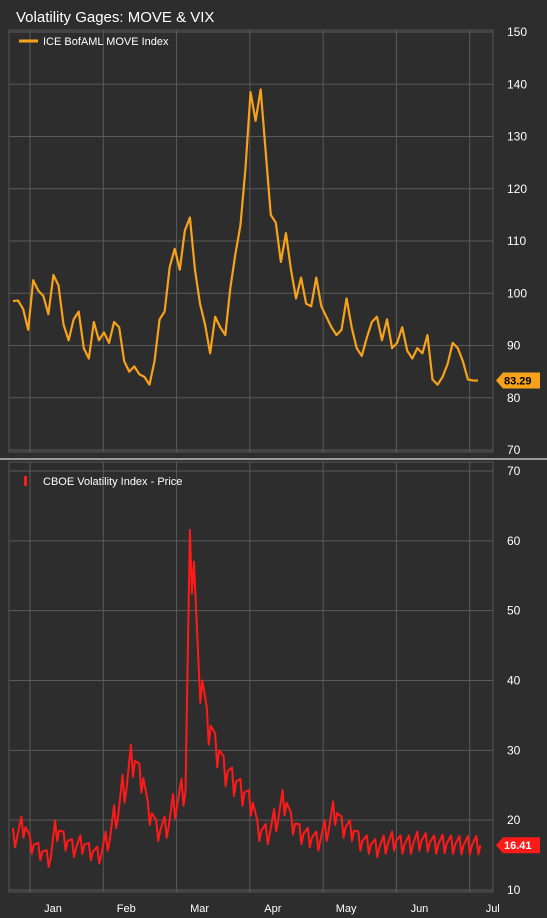  Describe the element at coordinates (514, 398) in the screenshot. I see `move-y-tick-label: 80` at that location.